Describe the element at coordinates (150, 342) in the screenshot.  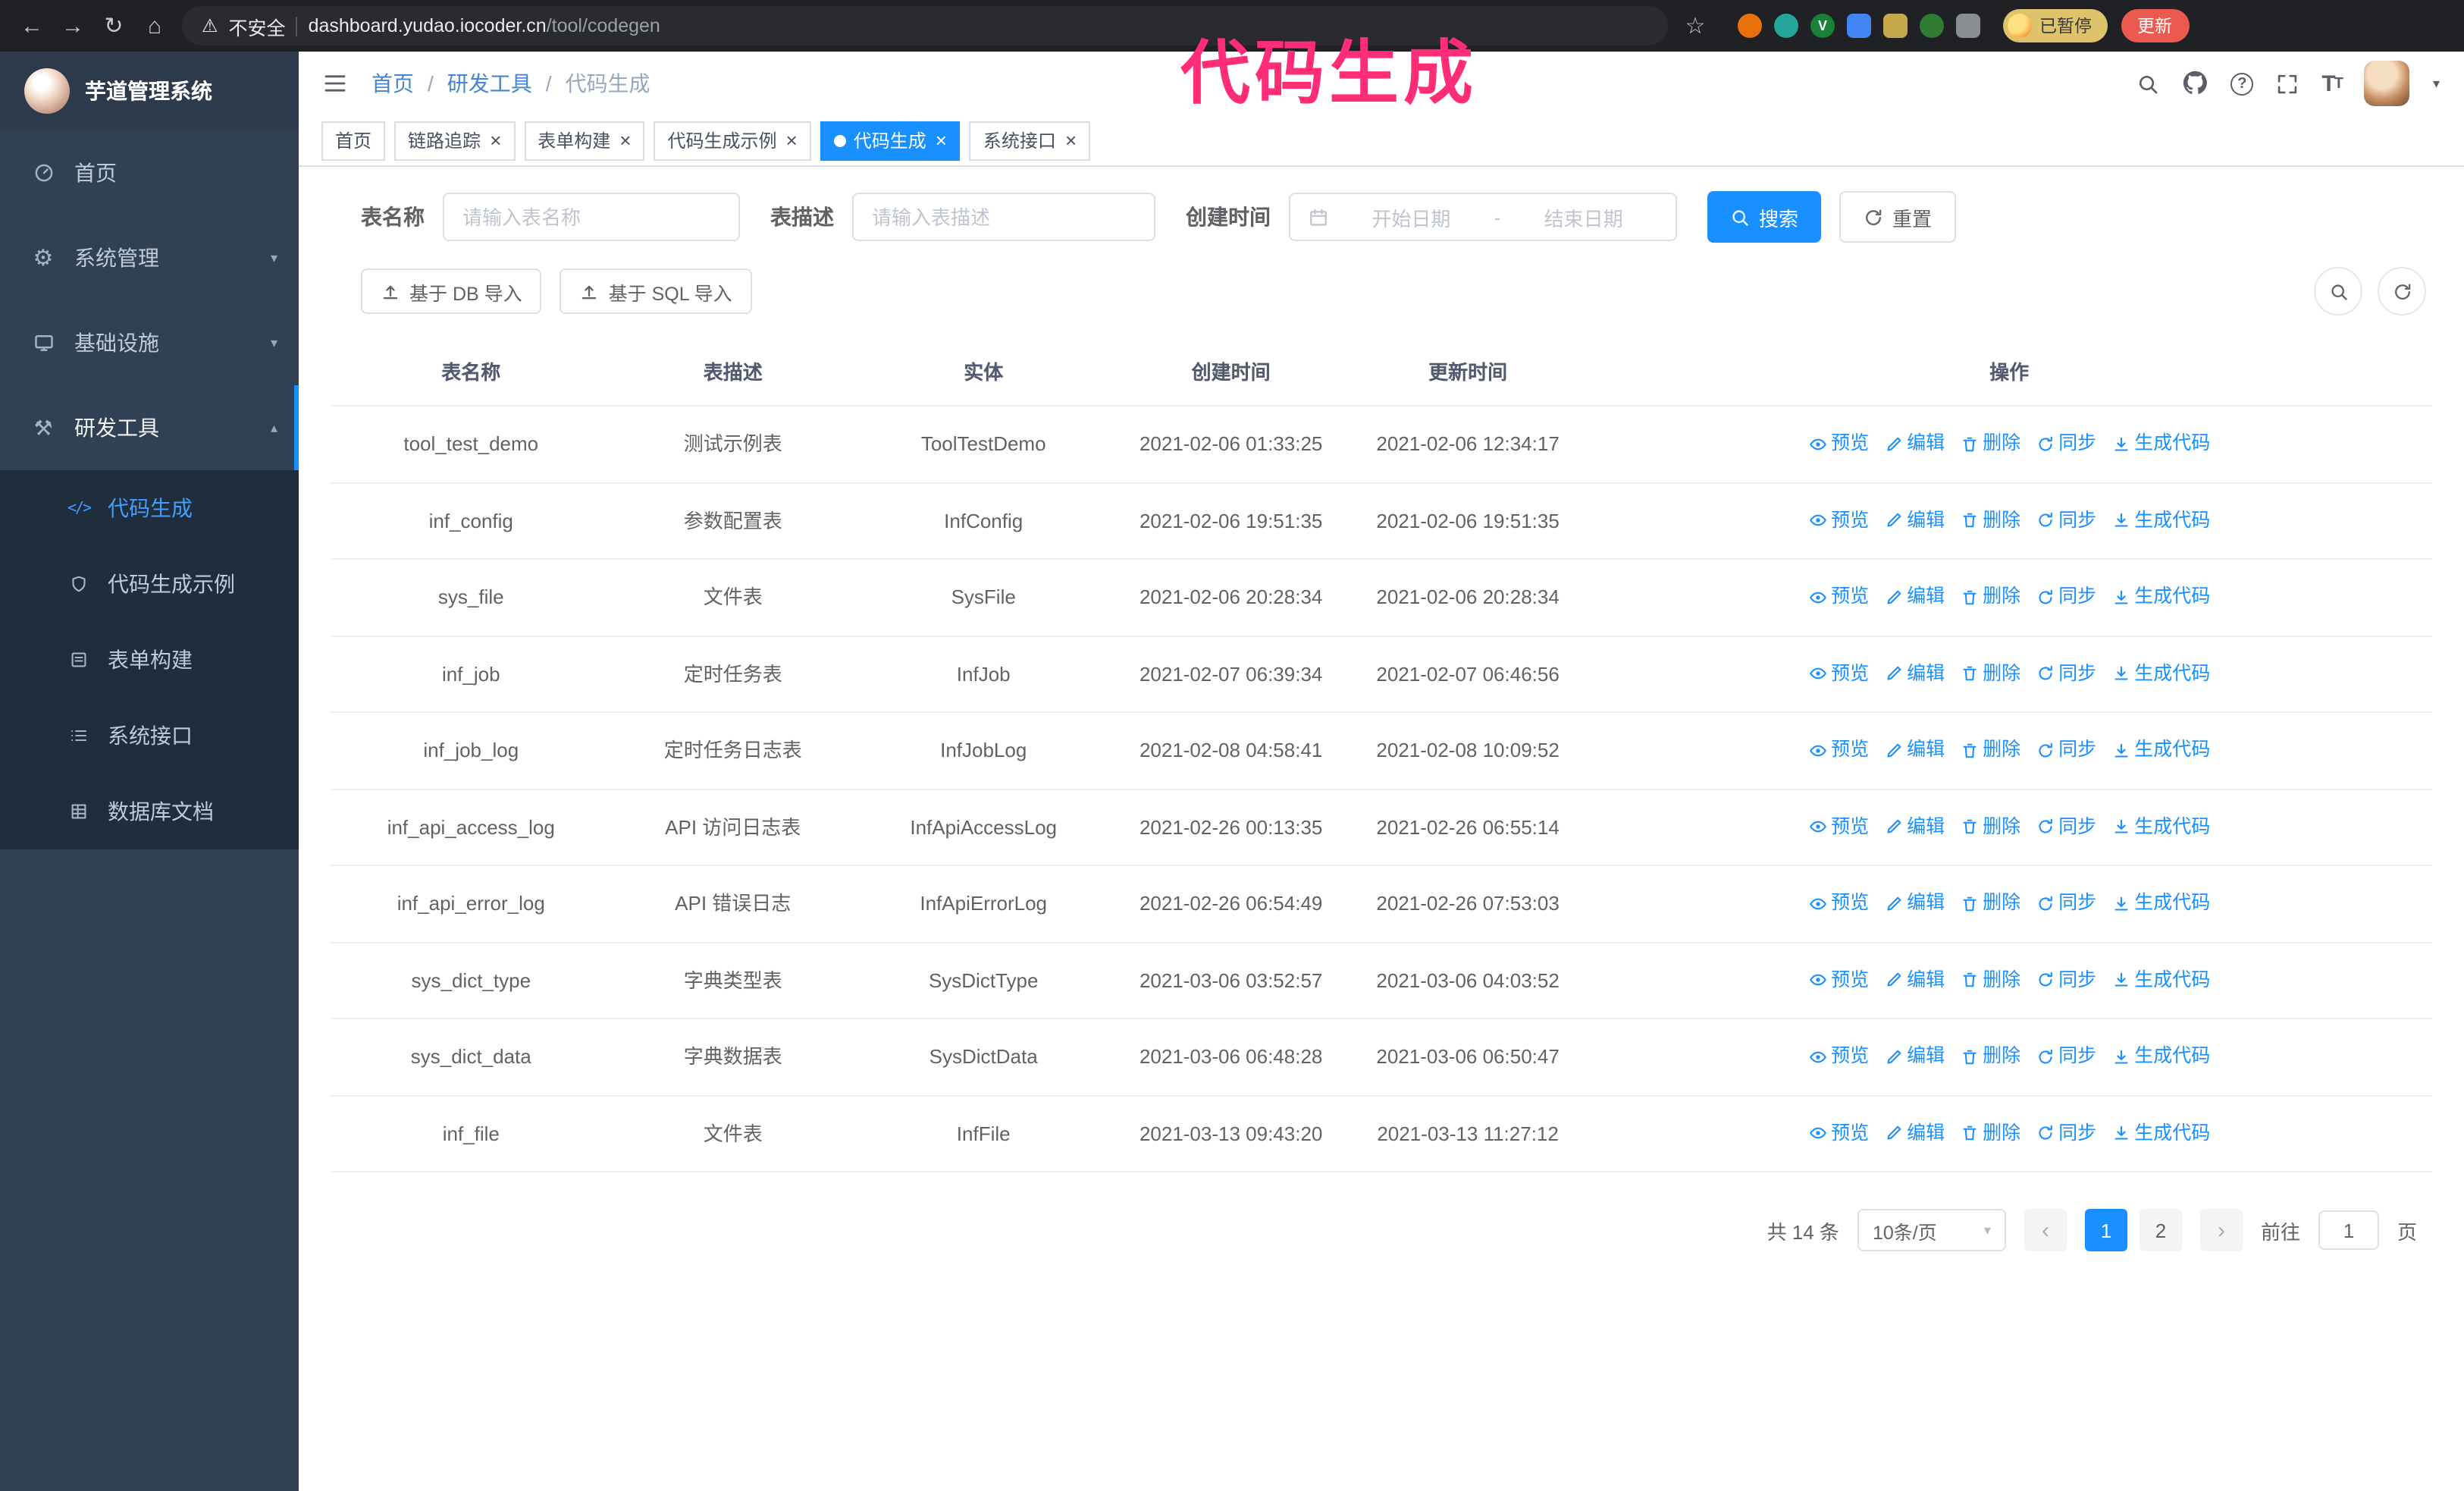
I see `sidebar-item-infrastructure: 基础设施 ▾` at that location.